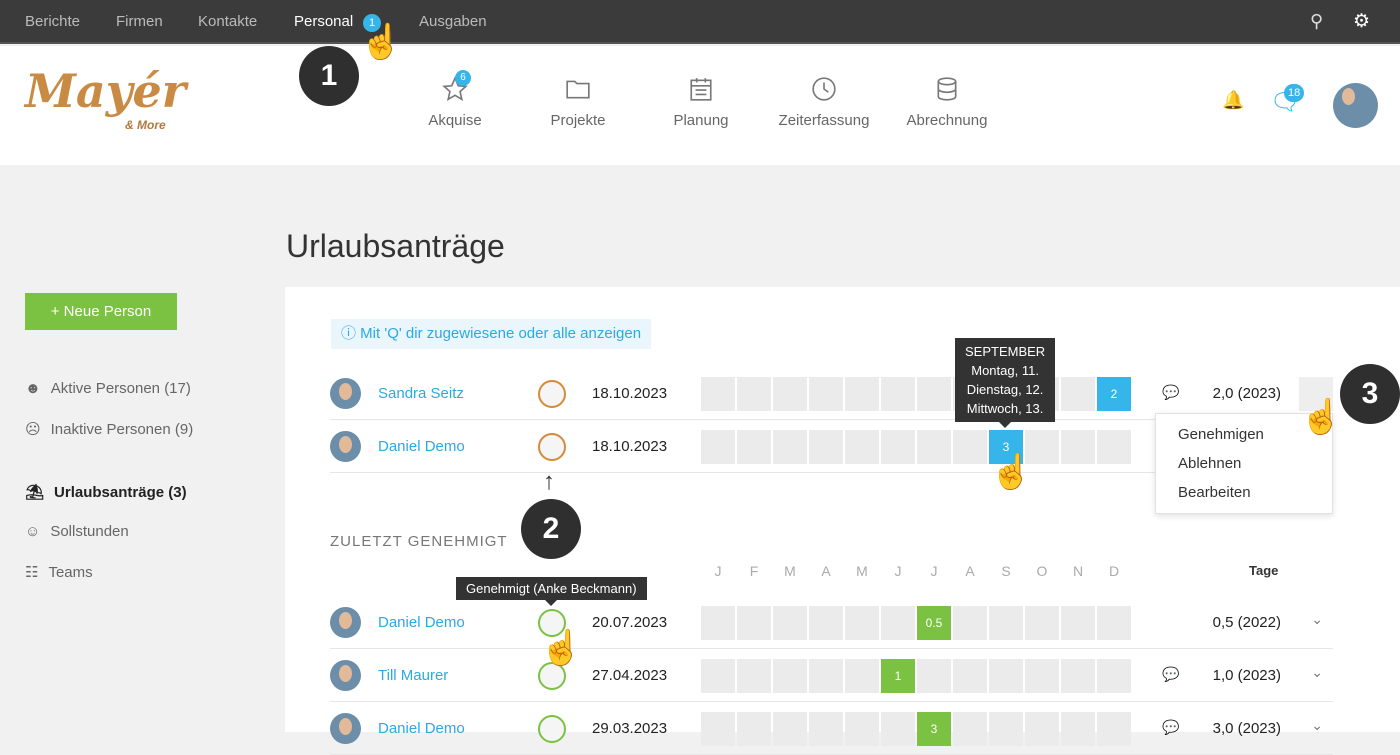 This screenshot has height=755, width=1400. What do you see at coordinates (947, 89) in the screenshot?
I see `database-icon` at bounding box center [947, 89].